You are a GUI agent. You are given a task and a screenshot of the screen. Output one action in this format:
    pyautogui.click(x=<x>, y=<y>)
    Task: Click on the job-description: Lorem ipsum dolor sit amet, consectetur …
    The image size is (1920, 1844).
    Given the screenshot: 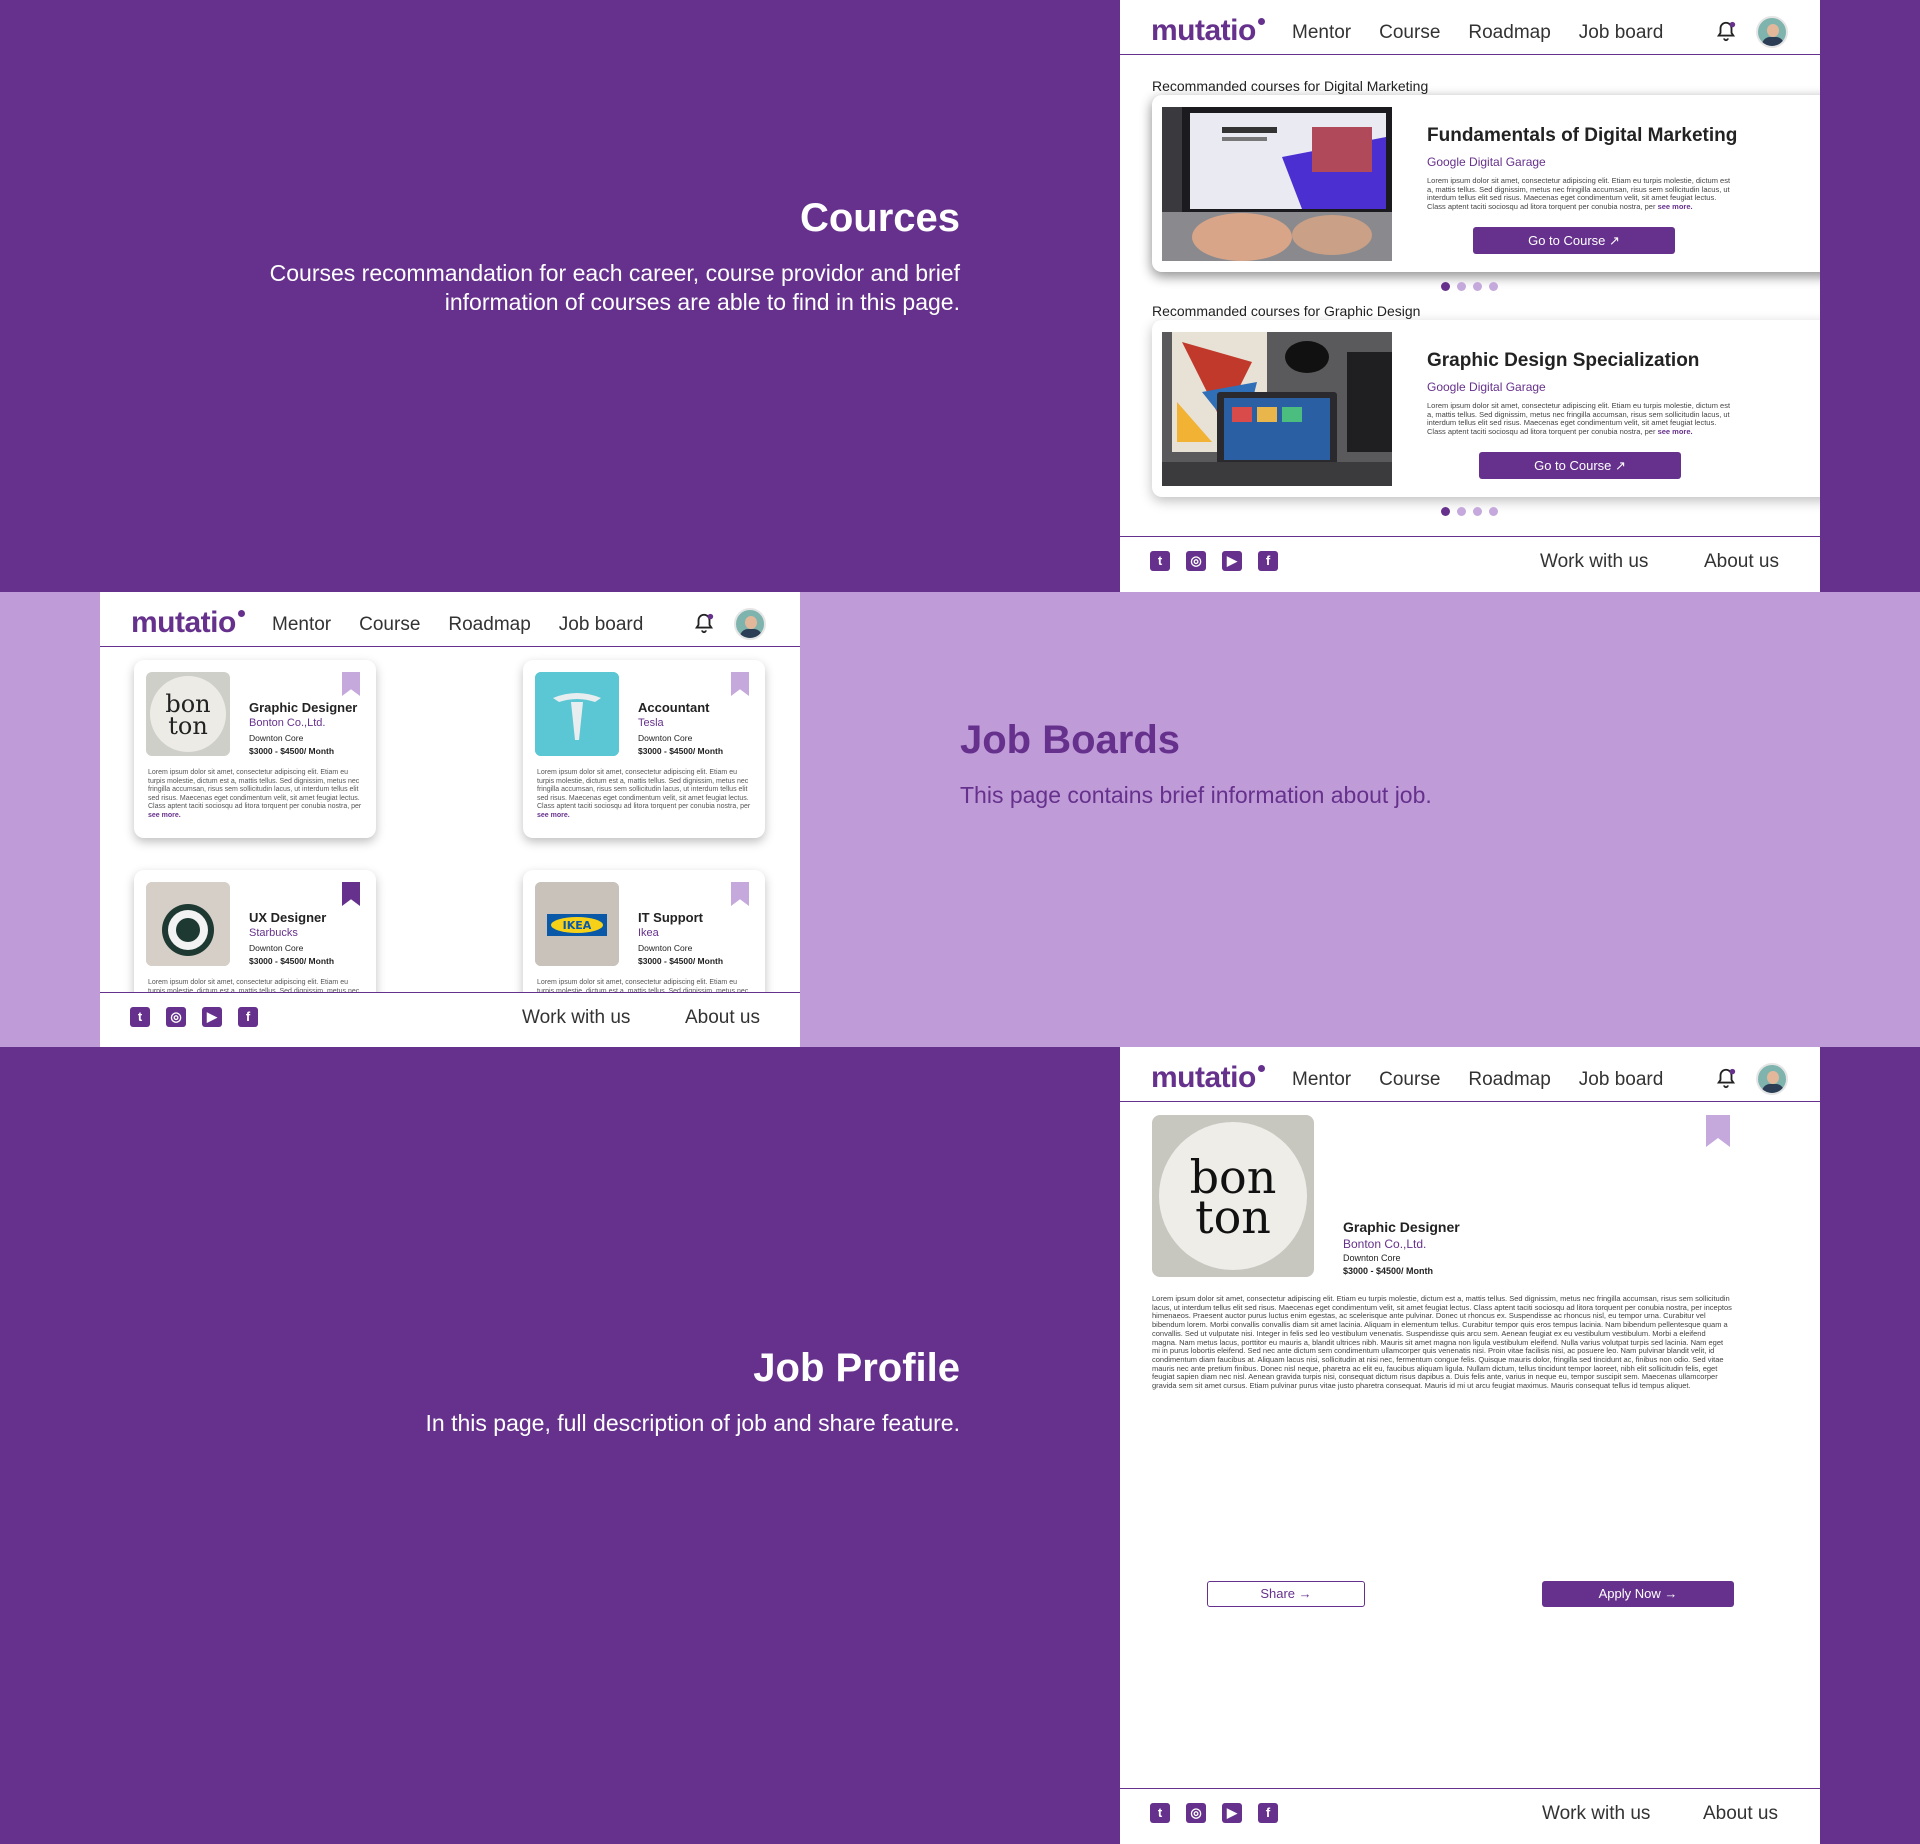 What is the action you would take?
    pyautogui.click(x=644, y=794)
    